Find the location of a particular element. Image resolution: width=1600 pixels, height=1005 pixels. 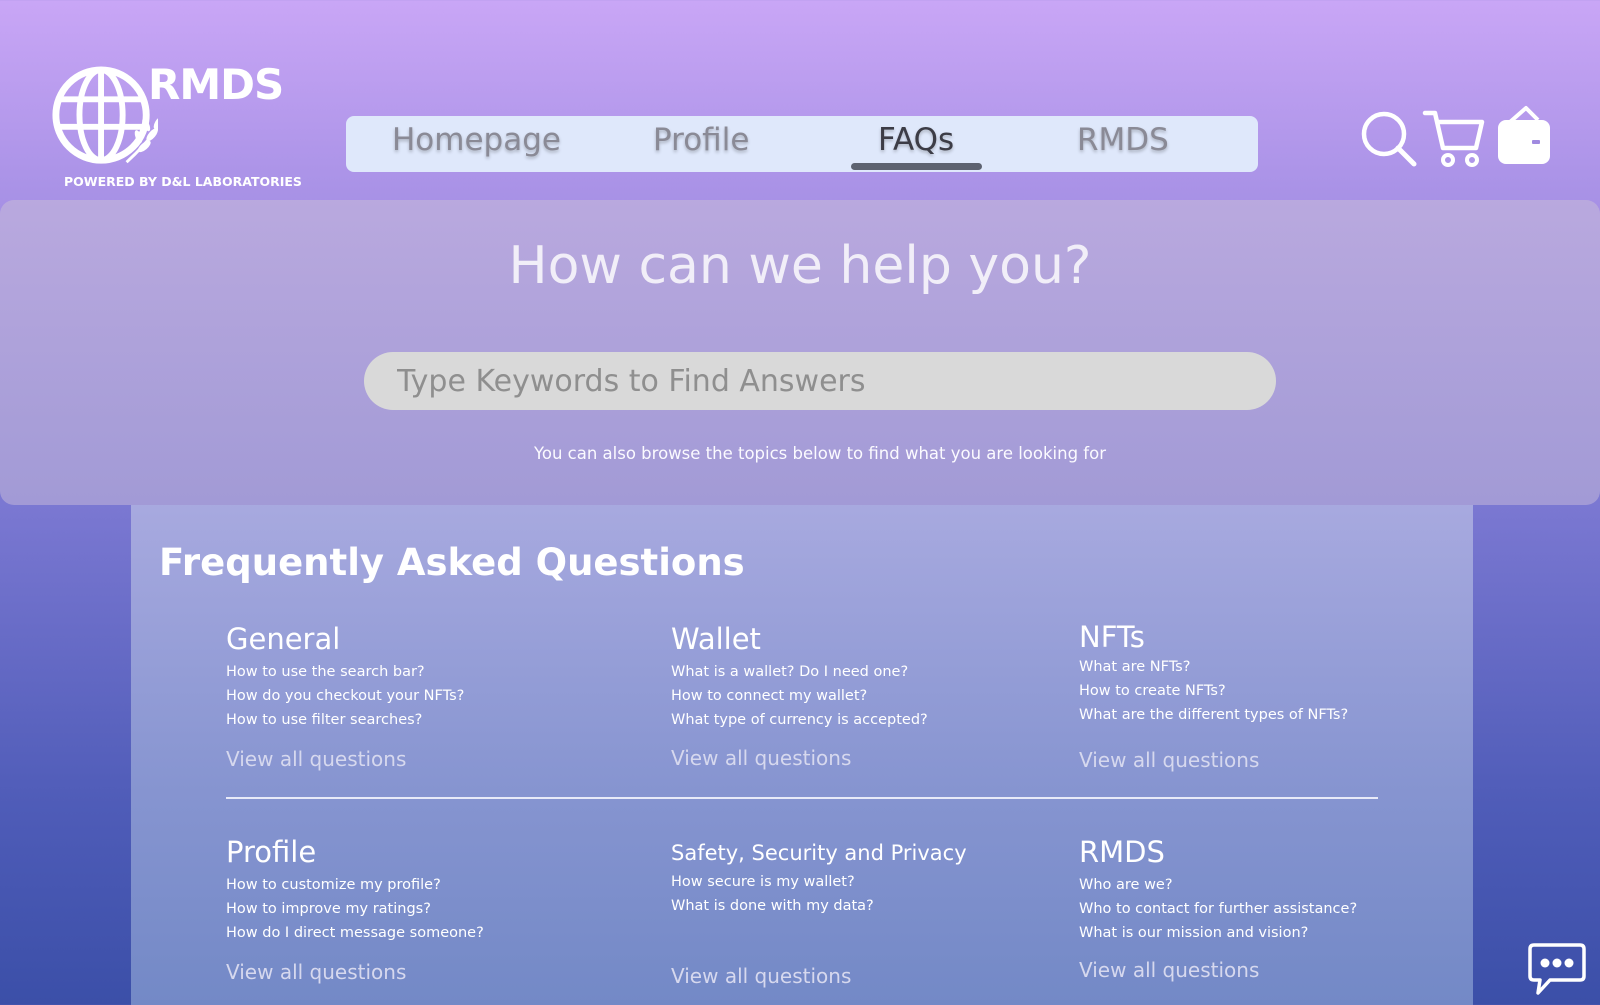

faq-question-link: How to improve my ratings? is located at coordinates (355, 909).